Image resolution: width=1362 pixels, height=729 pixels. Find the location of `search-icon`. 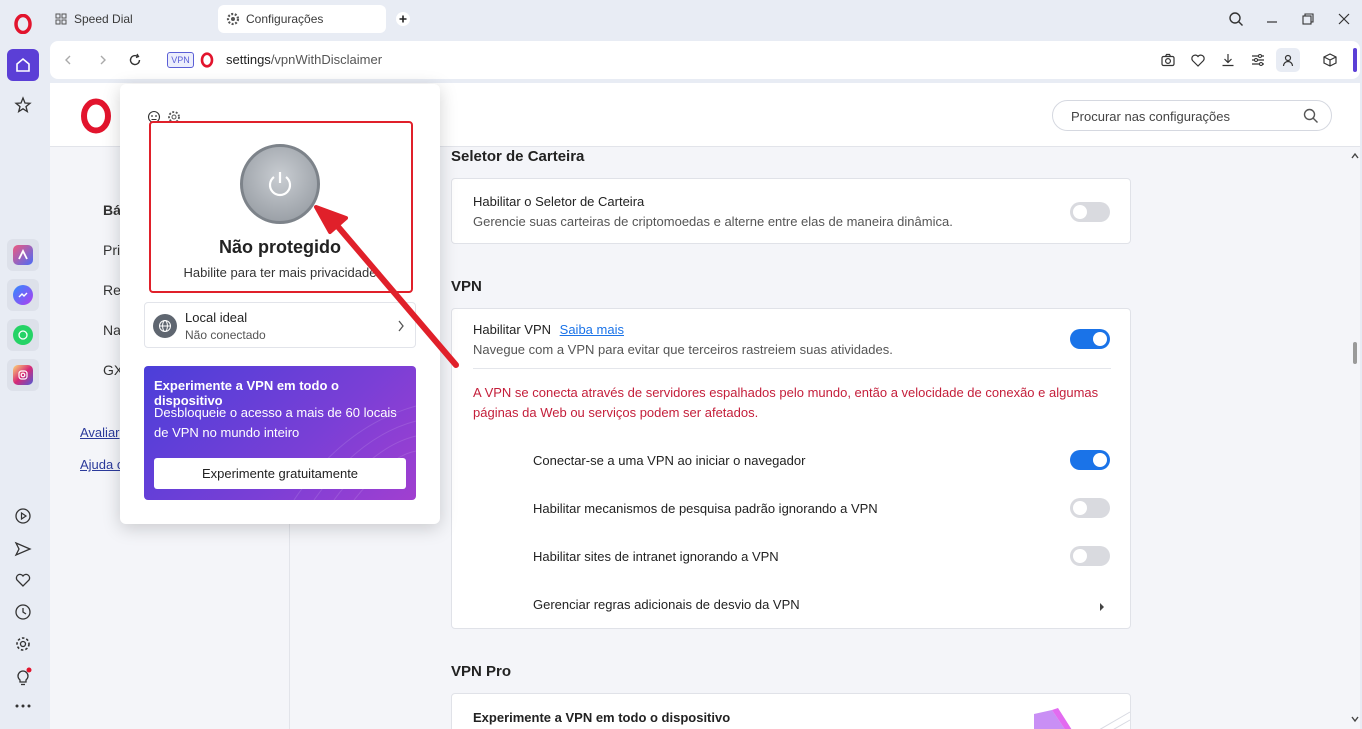

search-icon is located at coordinates (1311, 118).